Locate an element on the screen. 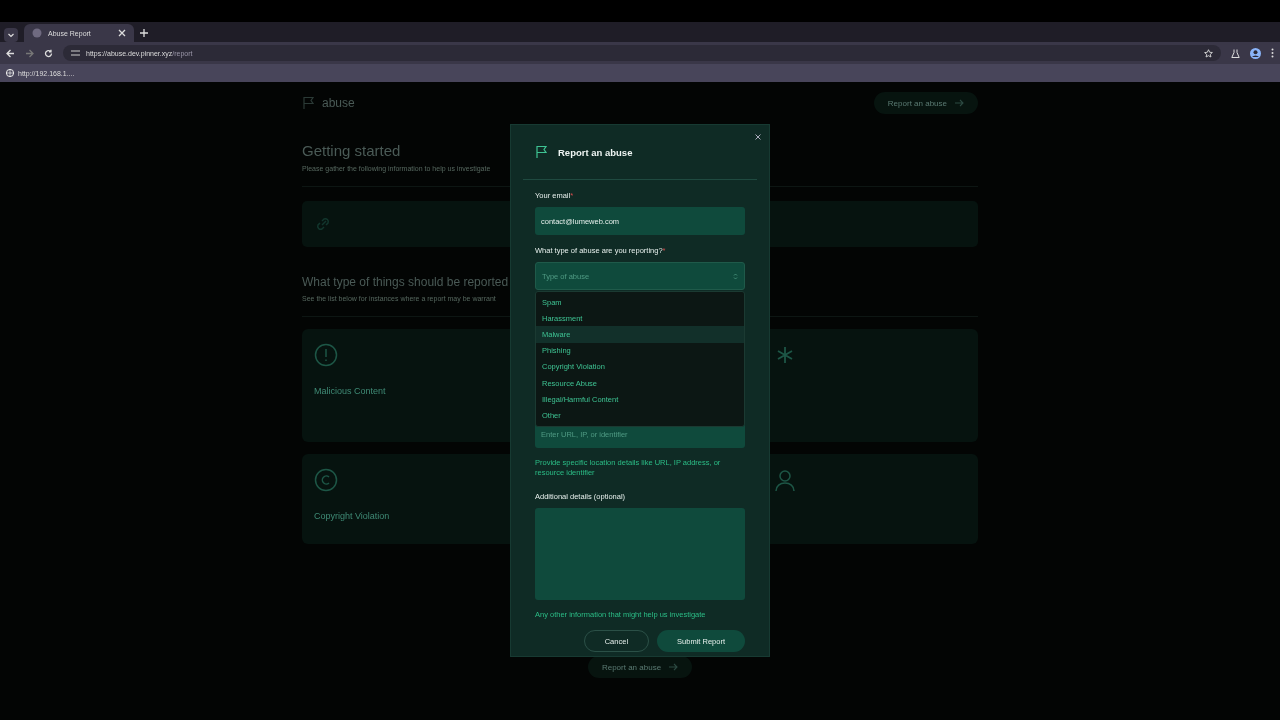 Image resolution: width=1280 pixels, height=720 pixels. sliders-icon is located at coordinates (75, 53).